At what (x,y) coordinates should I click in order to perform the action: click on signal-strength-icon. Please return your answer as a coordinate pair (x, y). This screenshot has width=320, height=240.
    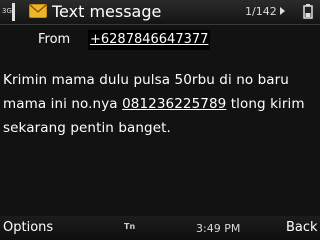
    Looking at the image, I should click on (13, 12).